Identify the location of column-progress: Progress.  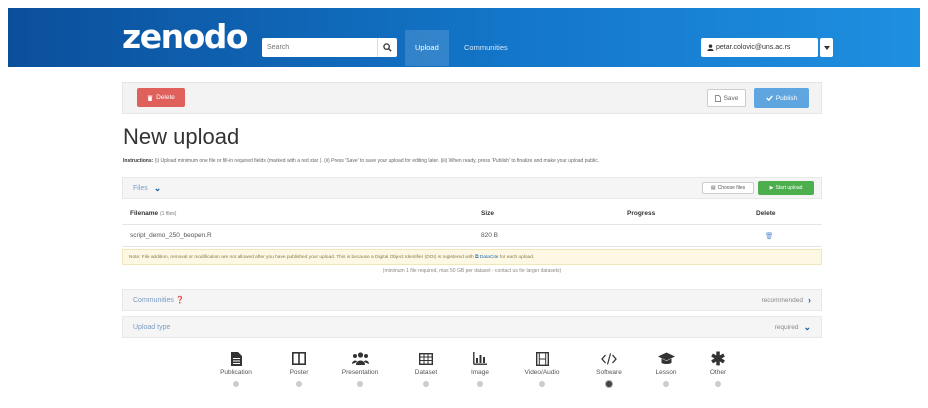
(641, 213).